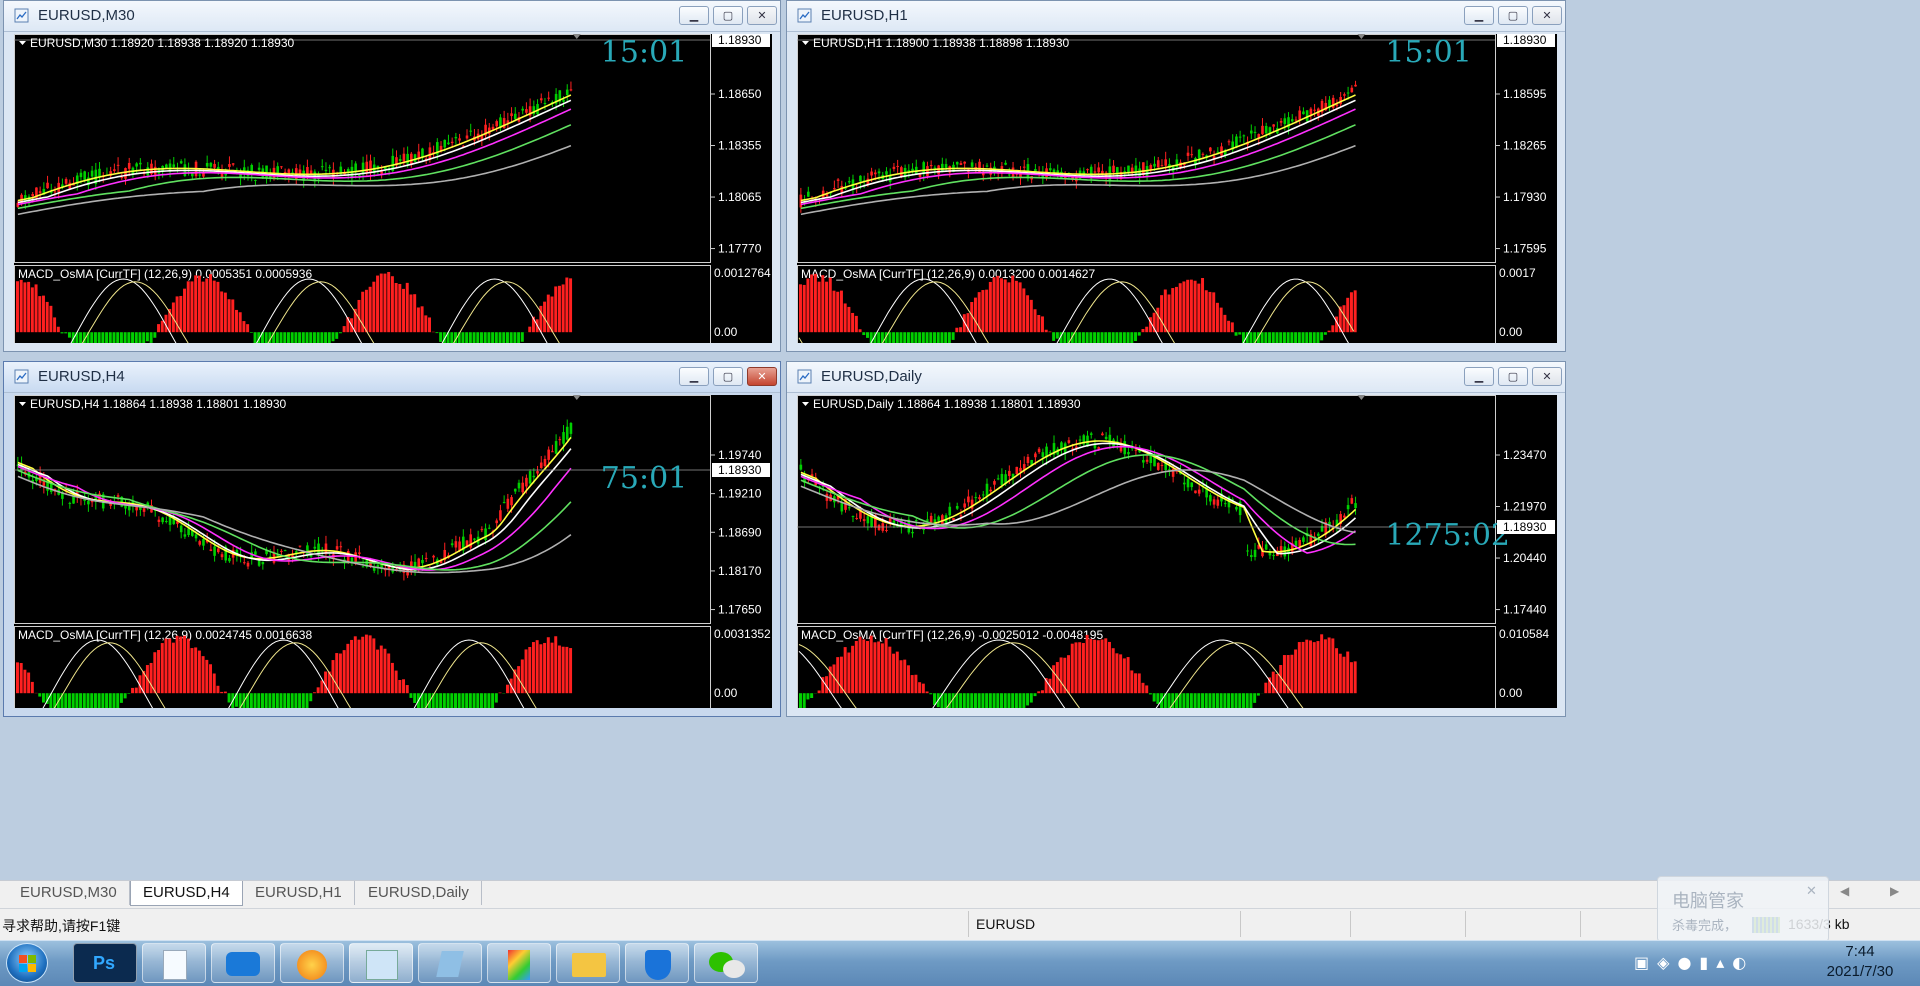  Describe the element at coordinates (740, 571) in the screenshot. I see `price-scale-label: 1.18170` at that location.